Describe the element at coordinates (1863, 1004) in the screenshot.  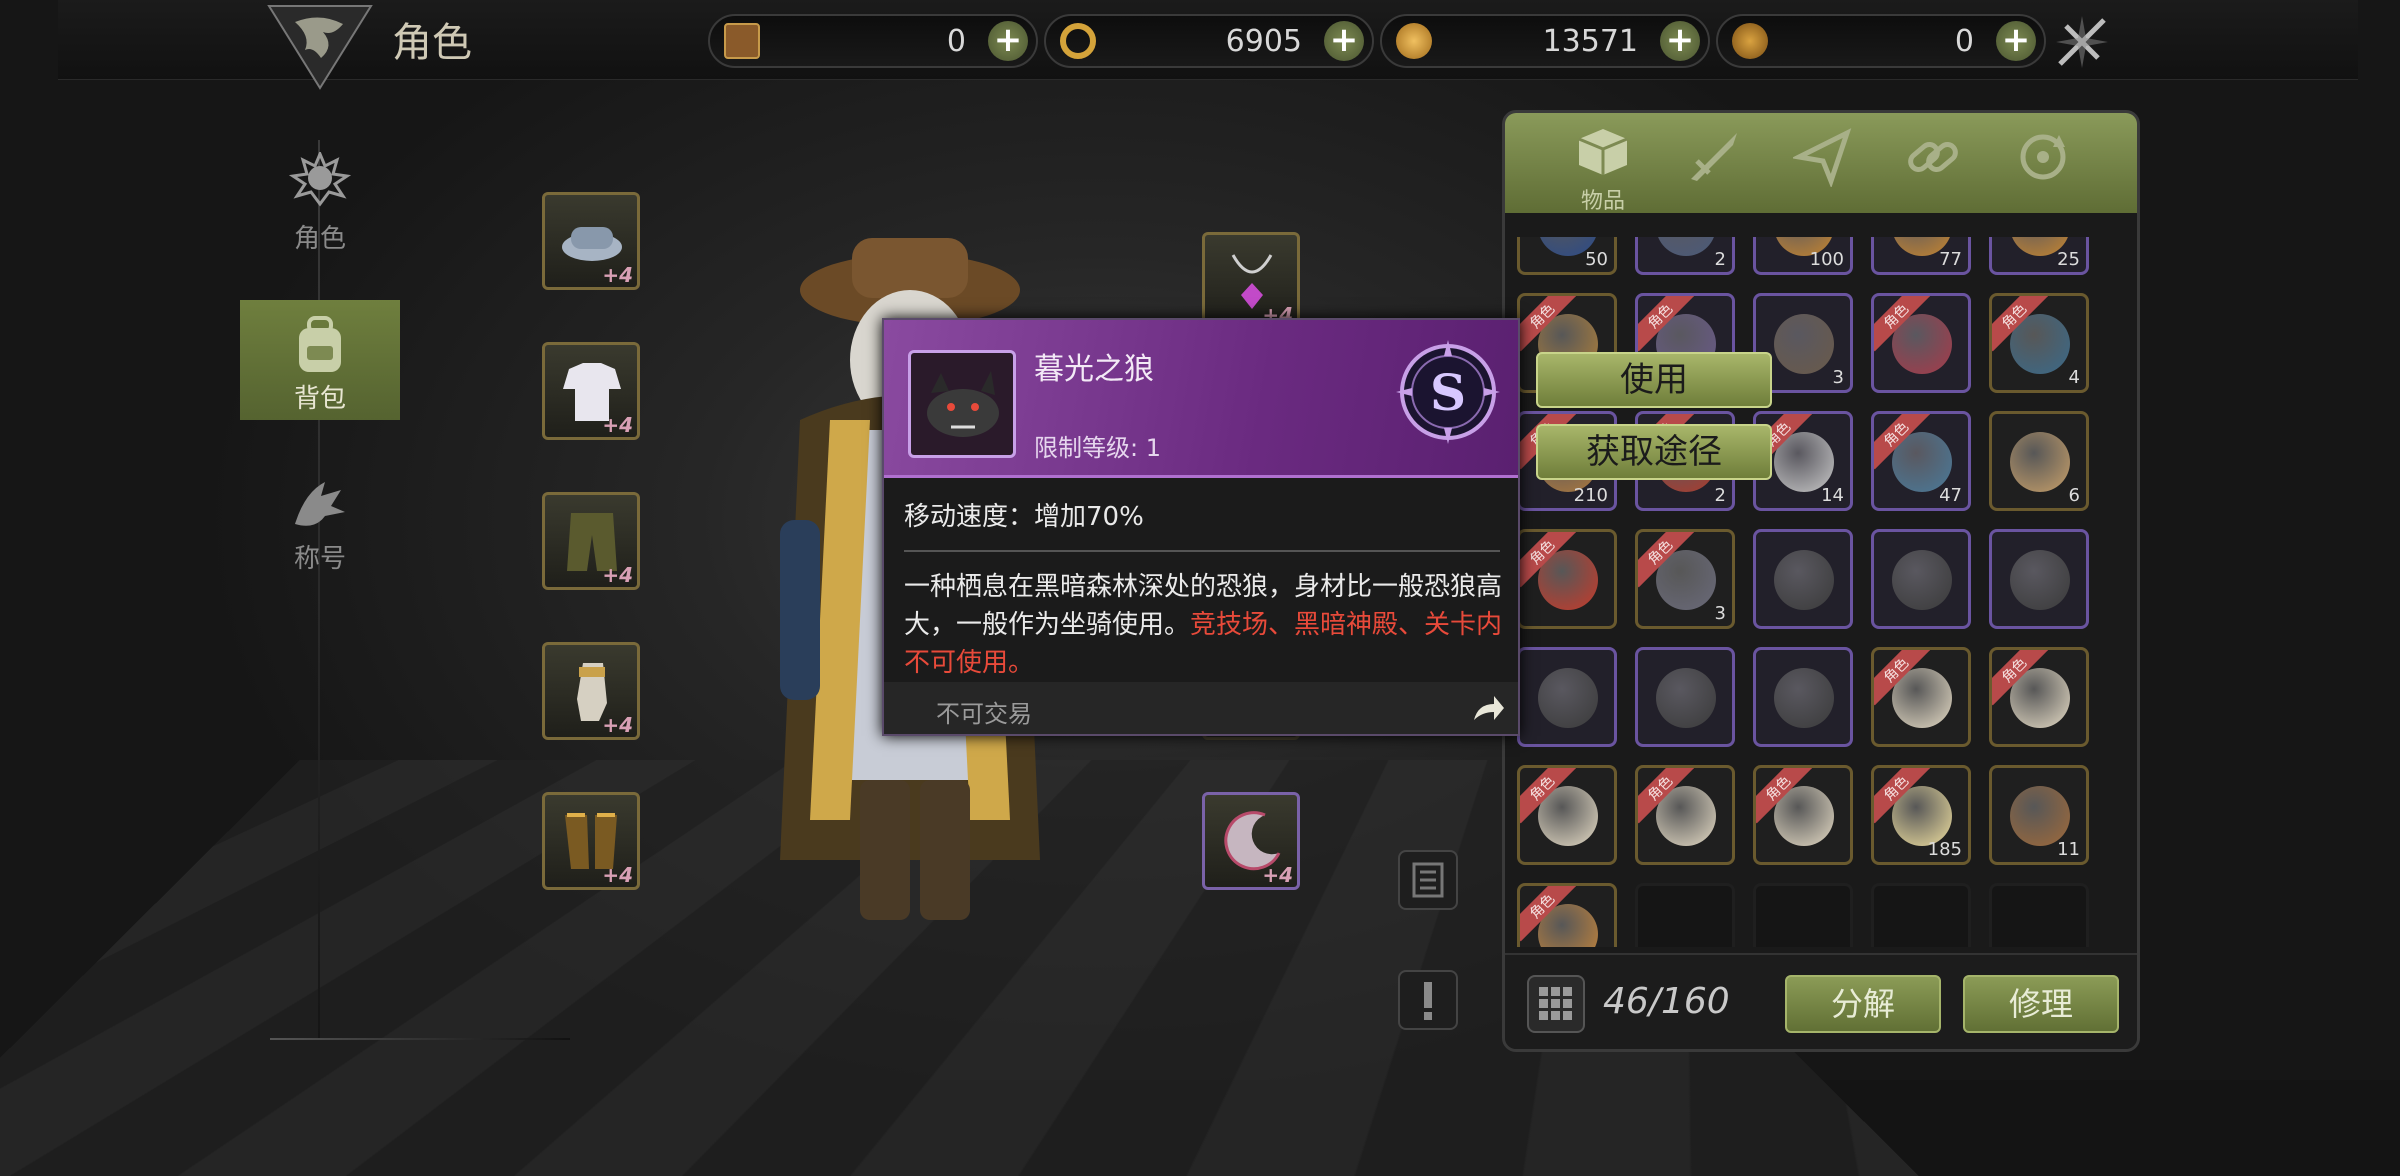
I see `decompose-button: 分解` at that location.